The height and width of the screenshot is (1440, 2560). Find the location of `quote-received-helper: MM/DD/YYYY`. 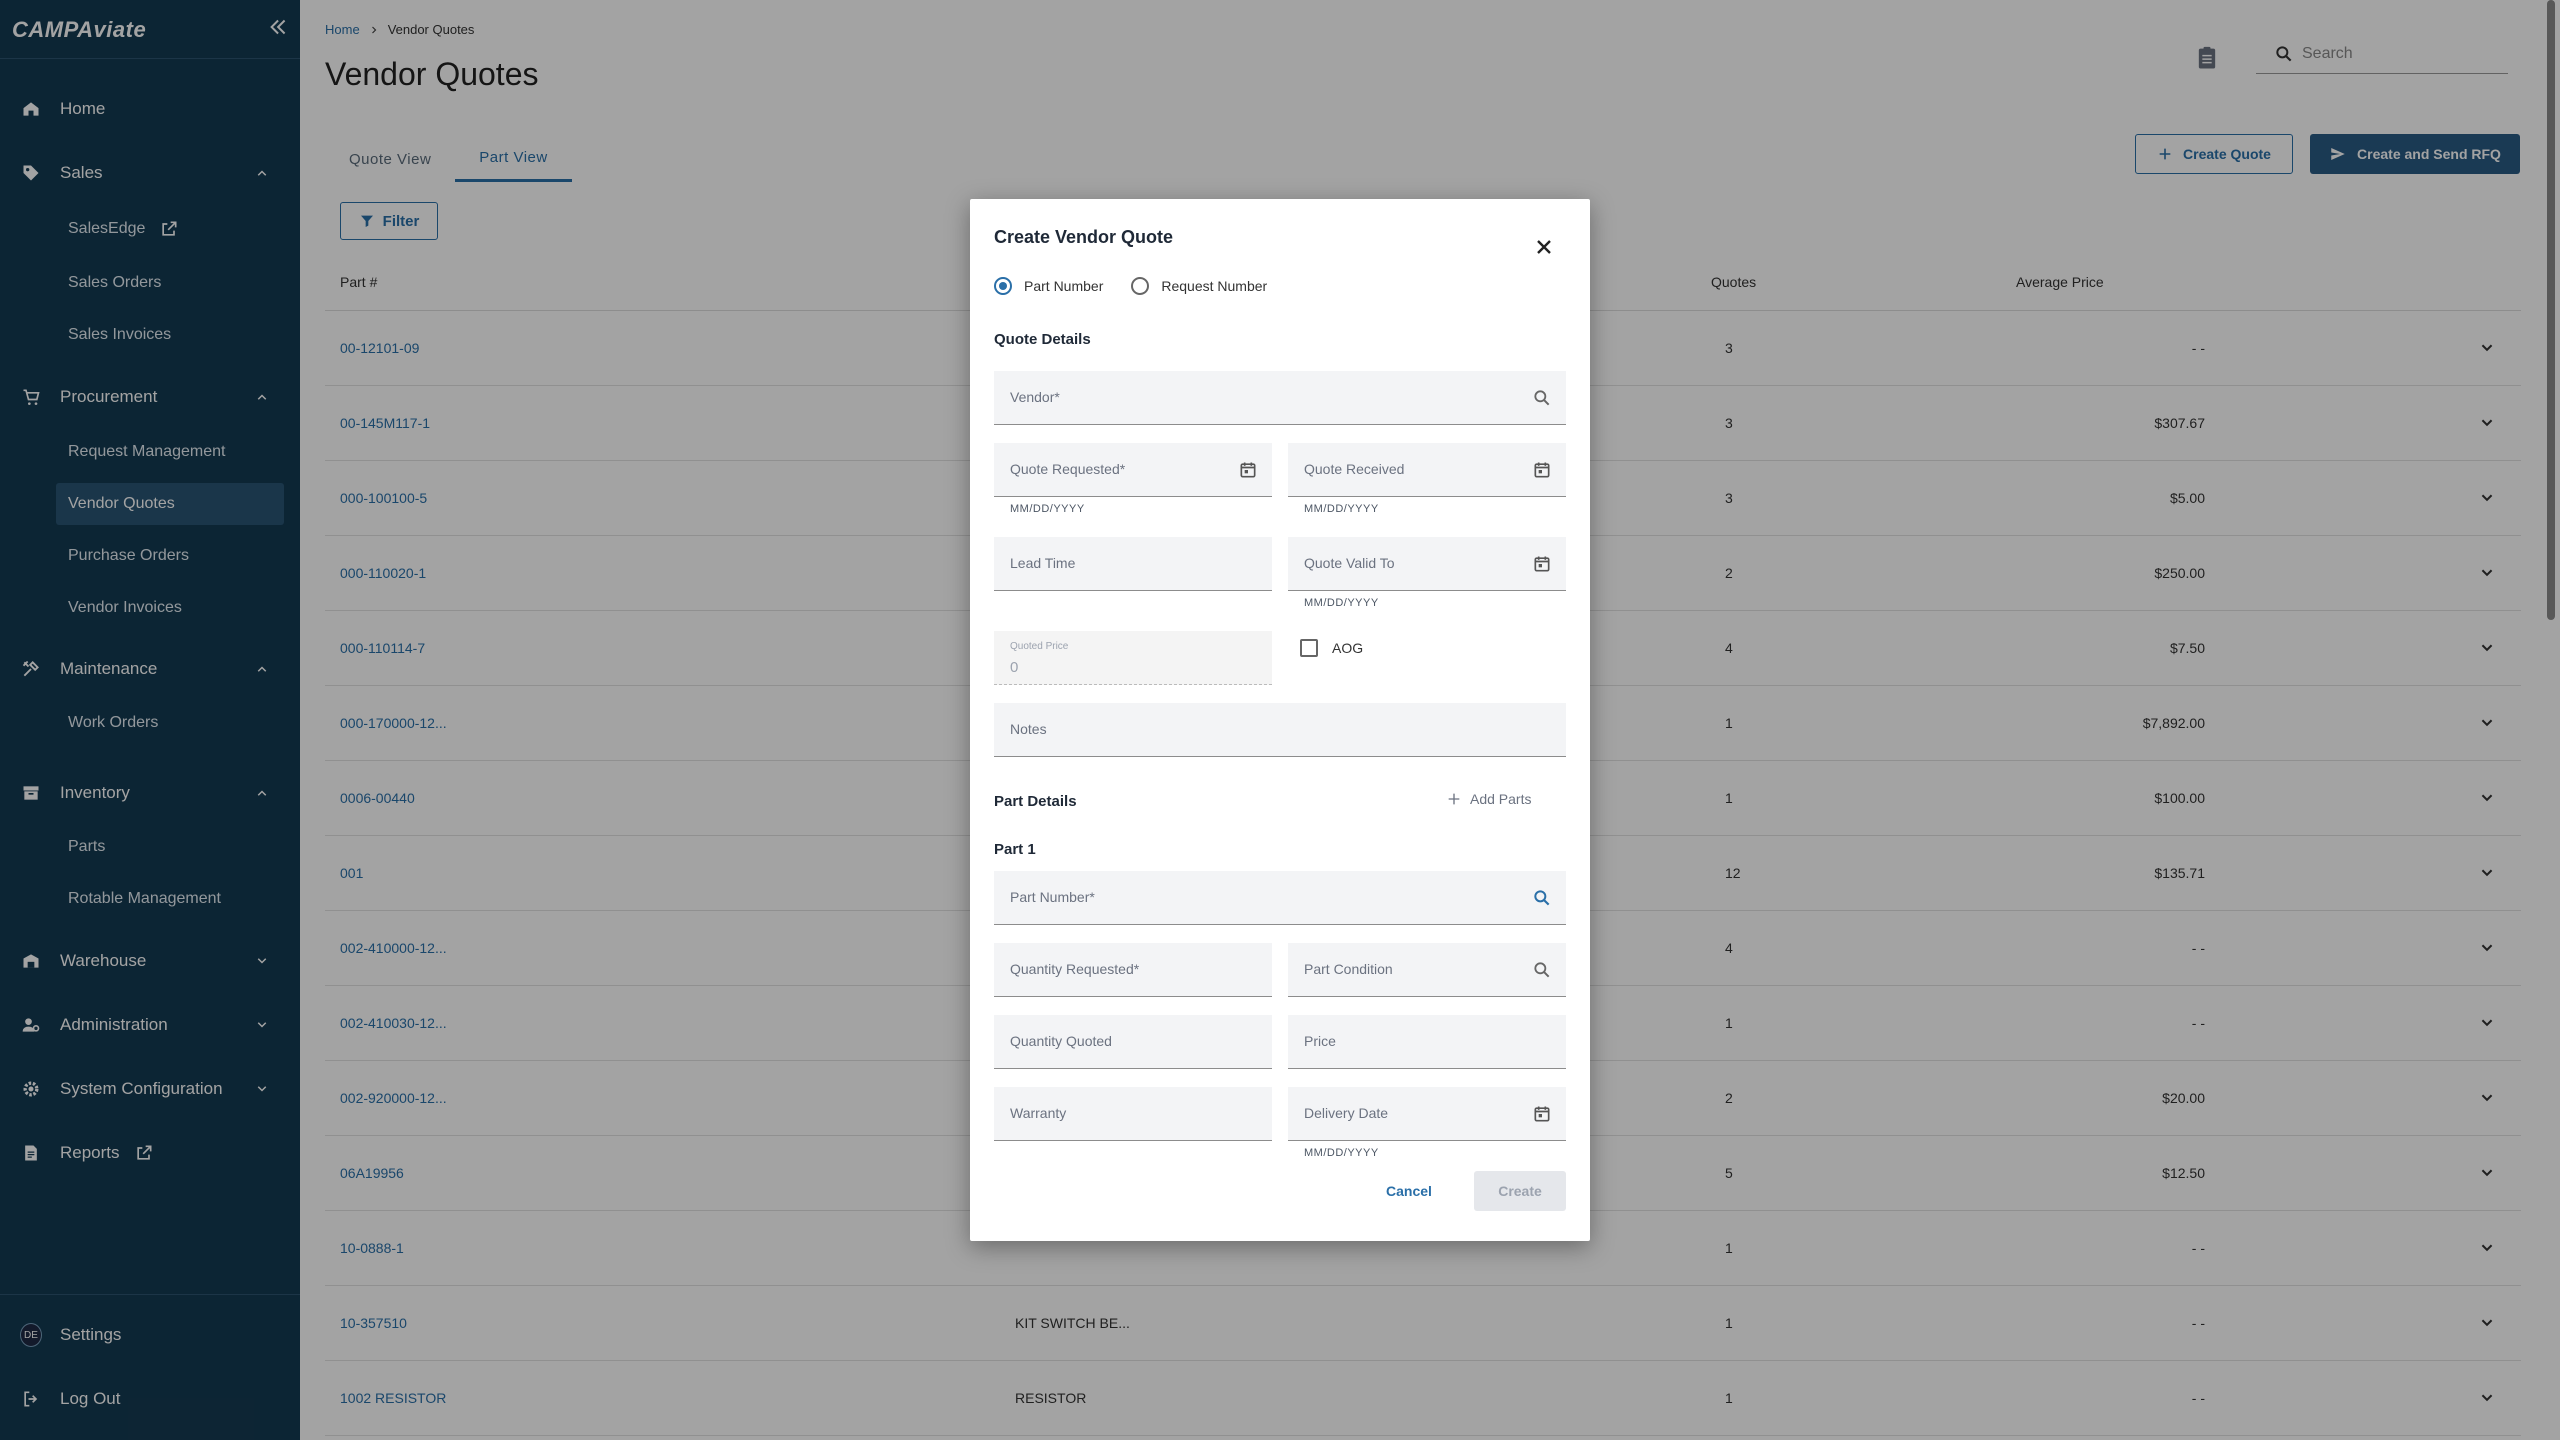

quote-received-helper: MM/DD/YYYY is located at coordinates (1341, 509).